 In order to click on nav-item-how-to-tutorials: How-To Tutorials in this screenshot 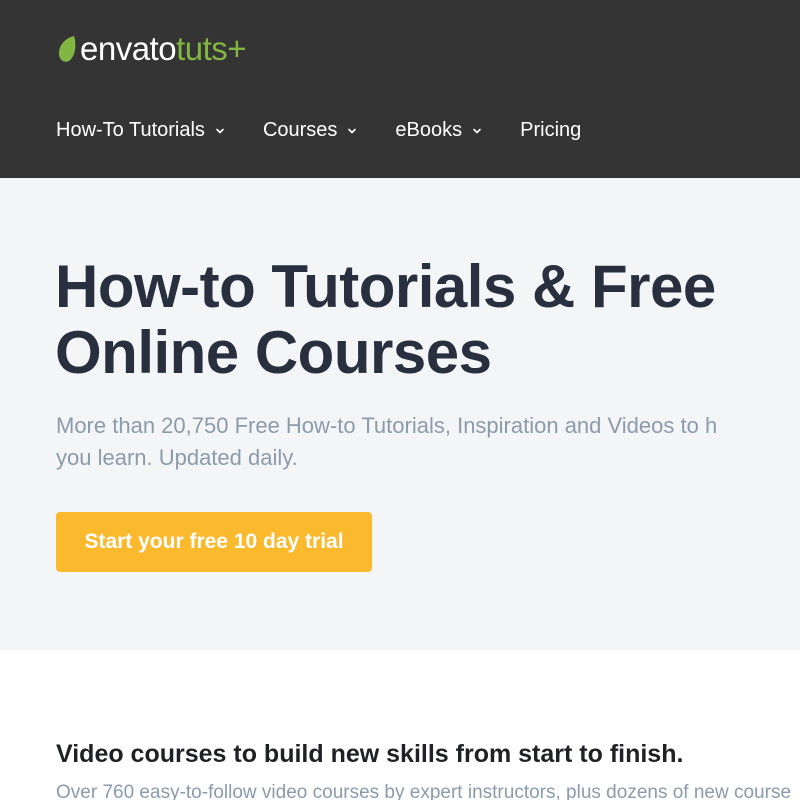, I will do `click(140, 130)`.